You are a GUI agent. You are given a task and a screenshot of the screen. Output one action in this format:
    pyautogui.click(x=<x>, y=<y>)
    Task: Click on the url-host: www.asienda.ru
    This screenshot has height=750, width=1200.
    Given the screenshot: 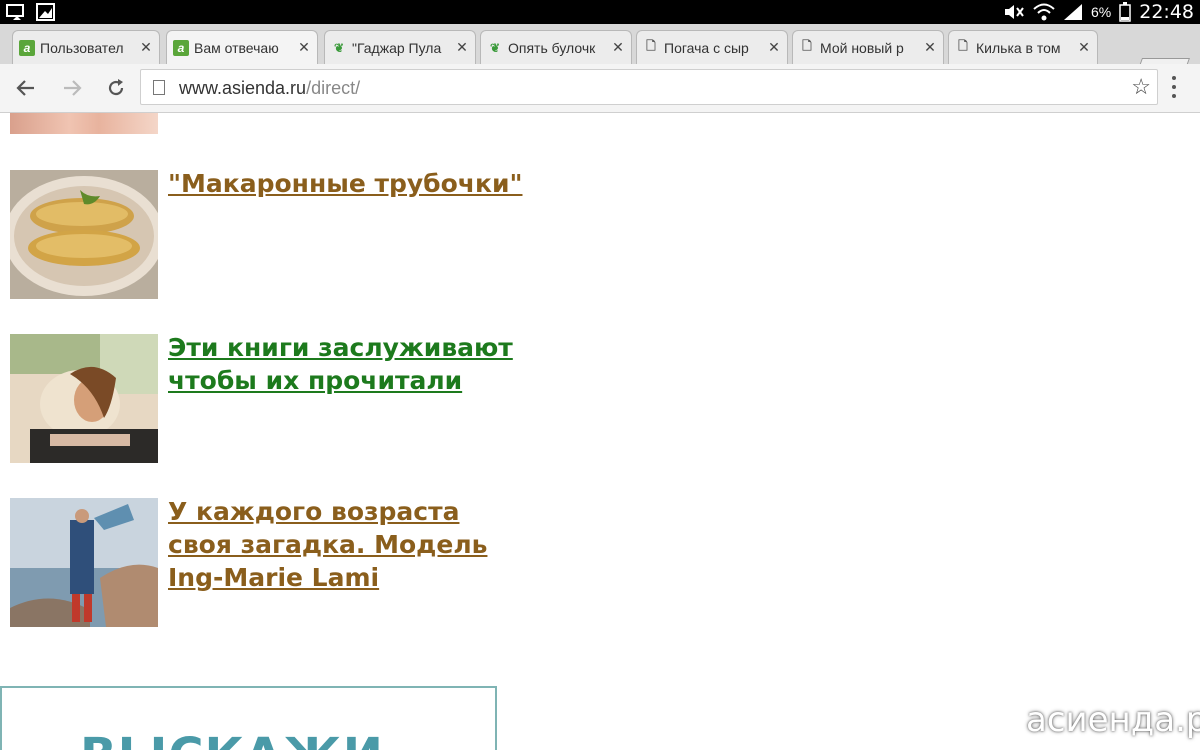 What is the action you would take?
    pyautogui.click(x=243, y=88)
    